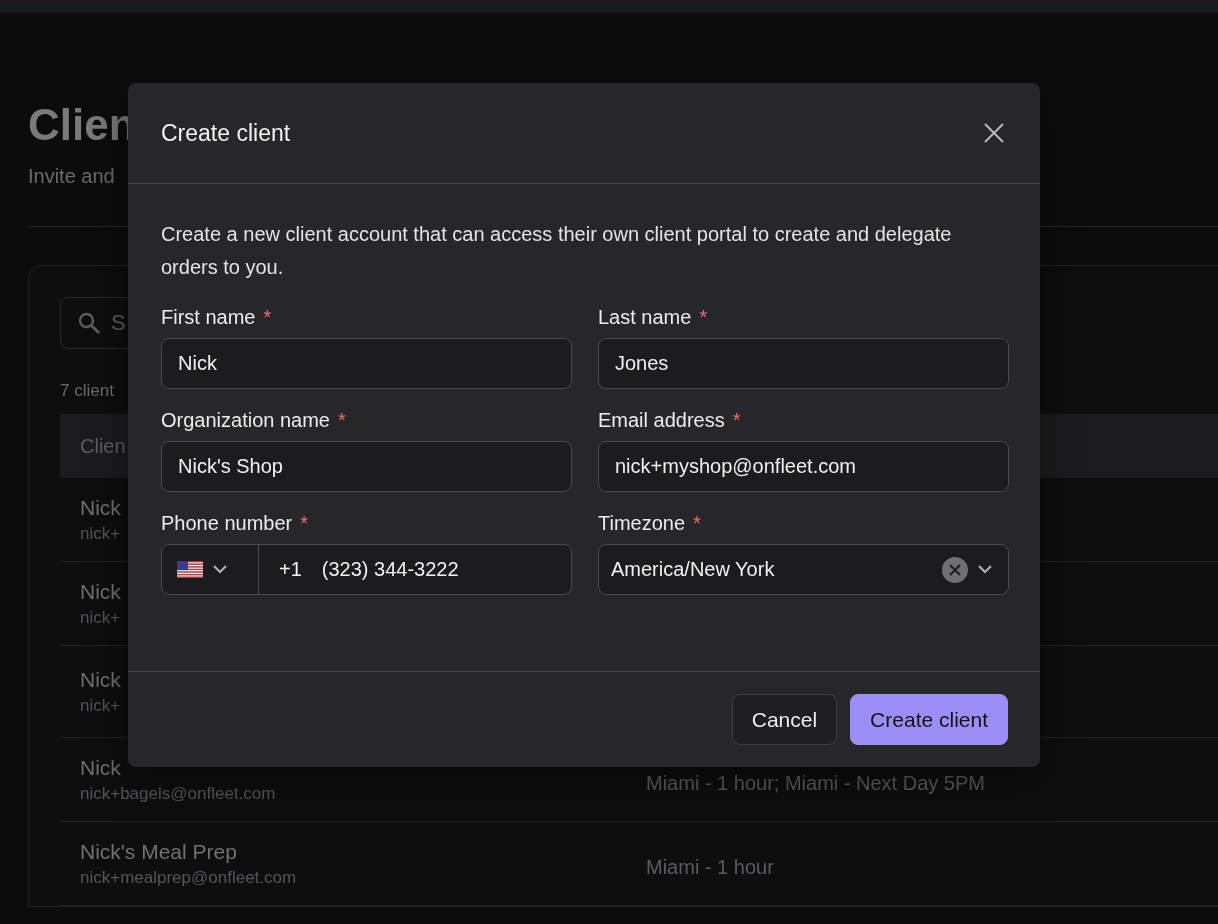 This screenshot has height=924, width=1218. I want to click on flag-icon, so click(190, 569).